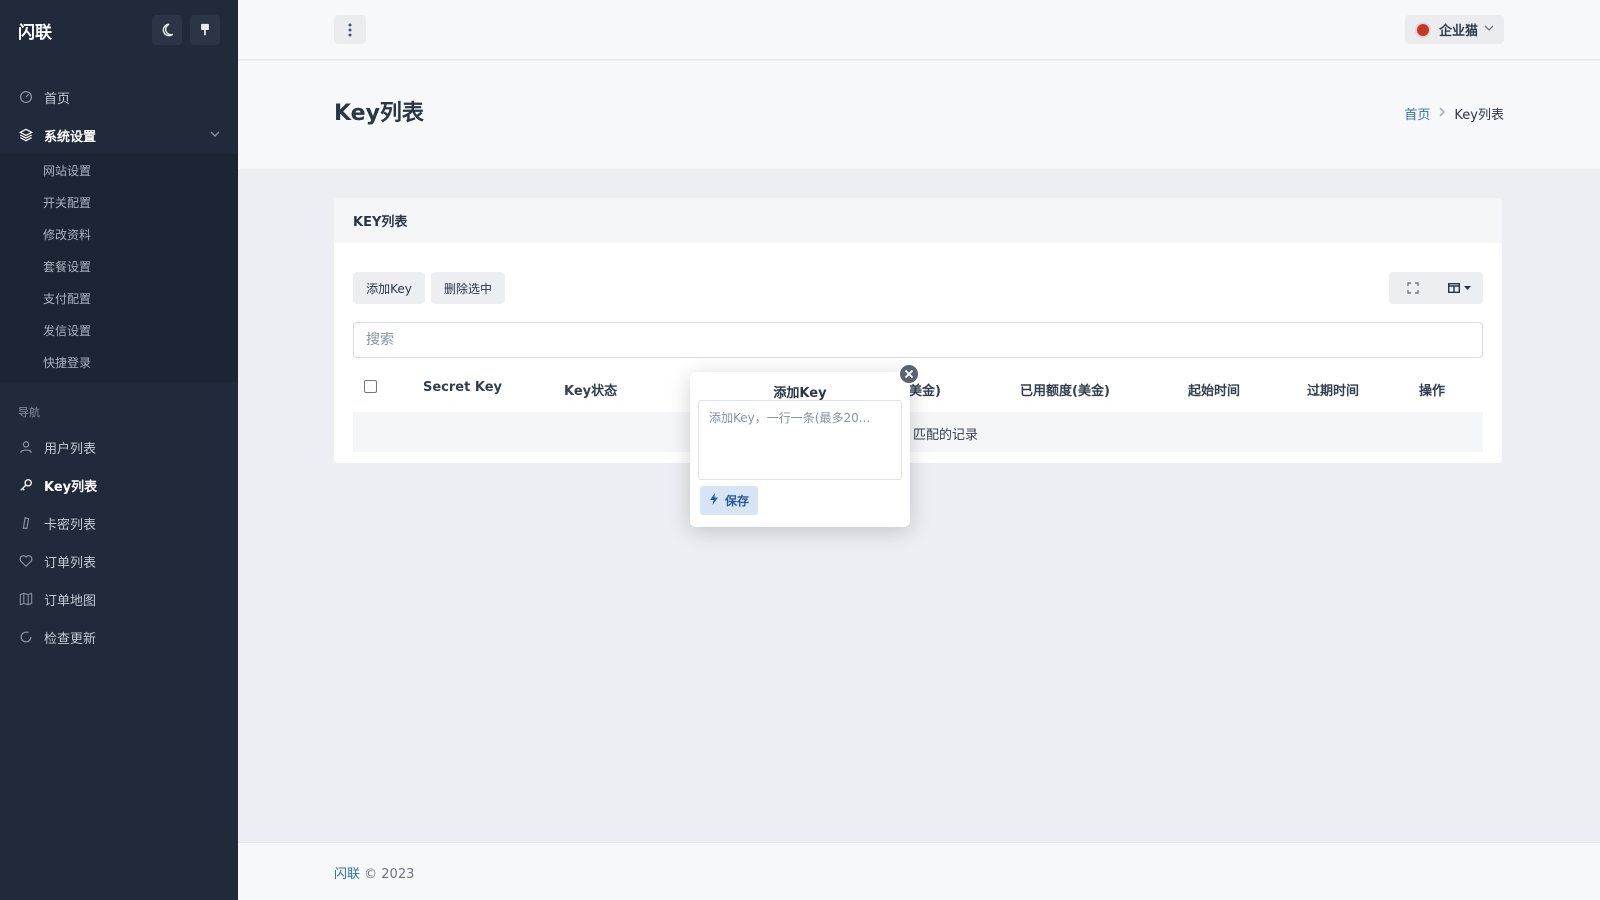 This screenshot has width=1600, height=900. I want to click on sidebar-item-keys: Key列表, so click(119, 485).